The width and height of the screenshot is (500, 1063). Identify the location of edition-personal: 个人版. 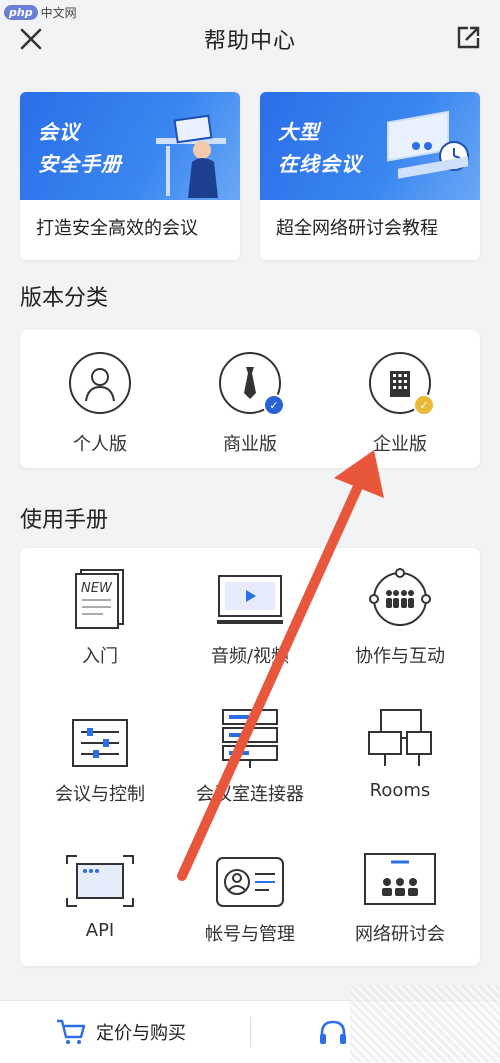
(100, 404).